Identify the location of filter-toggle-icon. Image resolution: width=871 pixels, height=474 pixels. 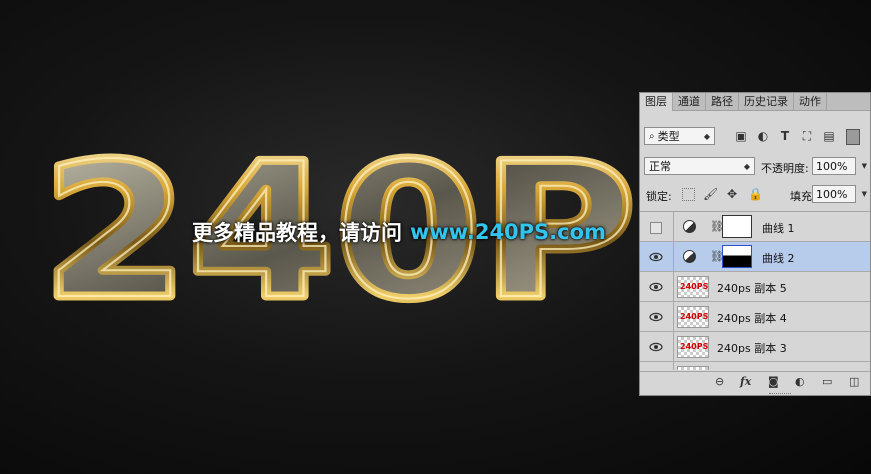
(853, 137).